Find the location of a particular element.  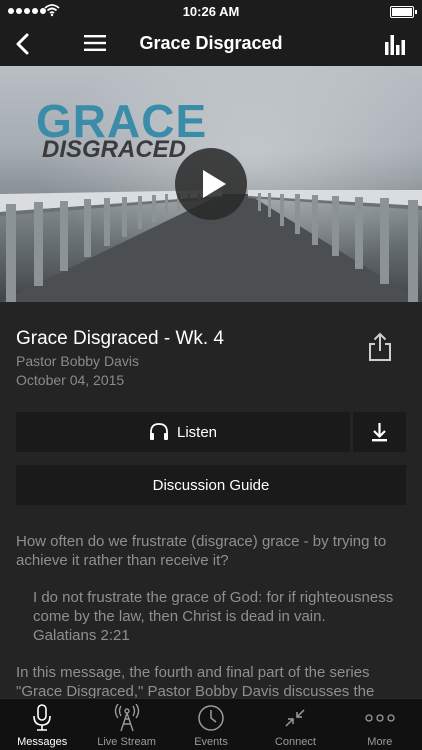

navigation-bar: Grace Disgraced is located at coordinates (211, 44).